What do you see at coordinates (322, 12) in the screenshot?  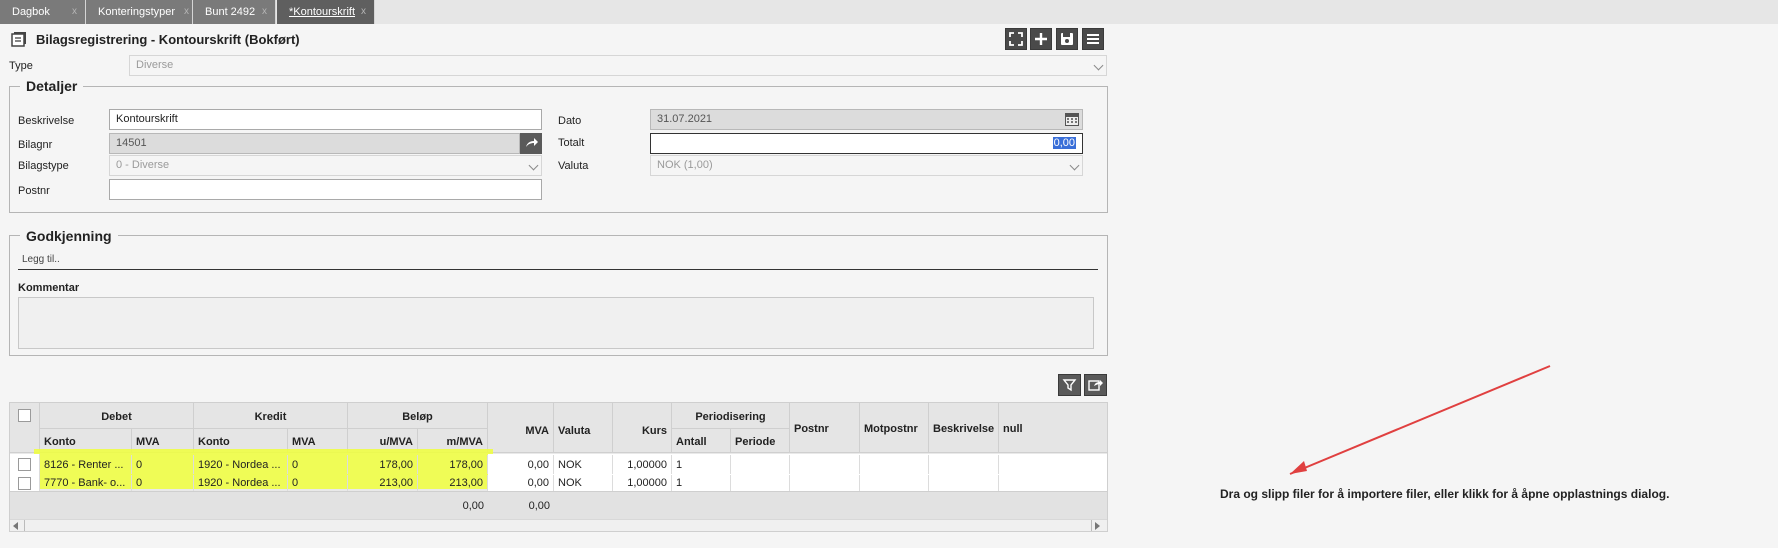 I see `tab-label: *Kontourskrift` at bounding box center [322, 12].